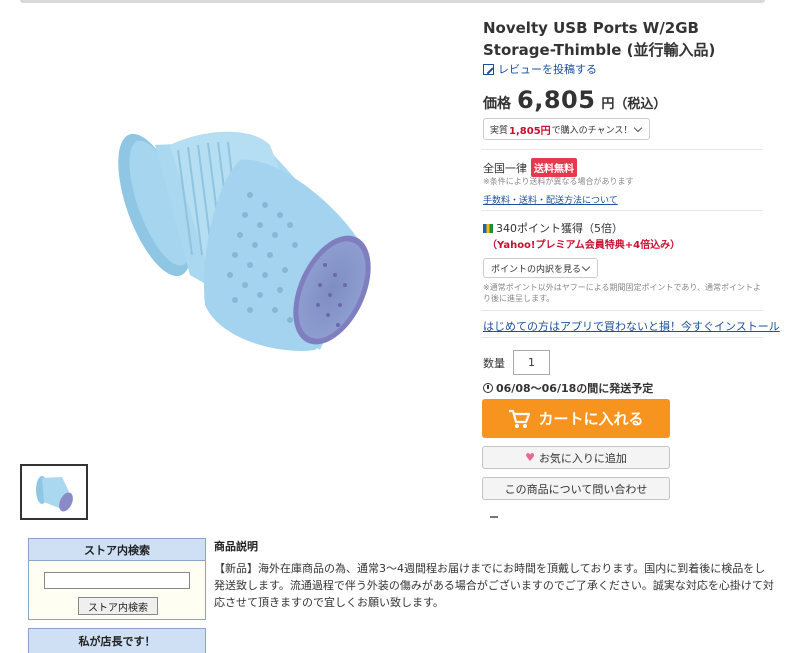 This screenshot has width=800, height=653. Describe the element at coordinates (488, 69) in the screenshot. I see `pencil-icon` at that location.